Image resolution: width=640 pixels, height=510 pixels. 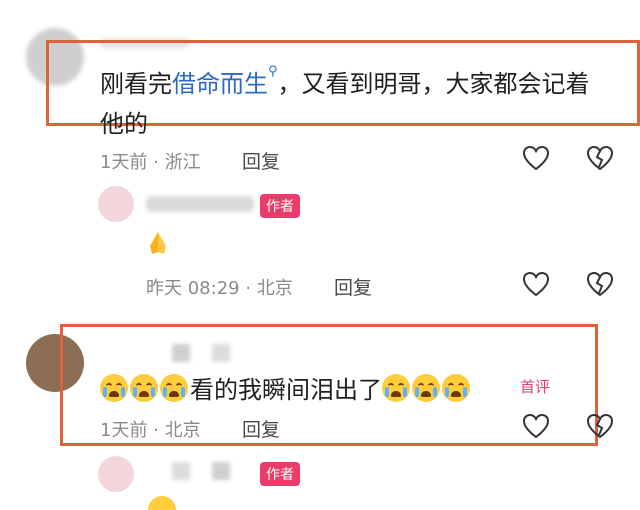 I want to click on comment-meta: 1天前 · 浙江, so click(x=150, y=162).